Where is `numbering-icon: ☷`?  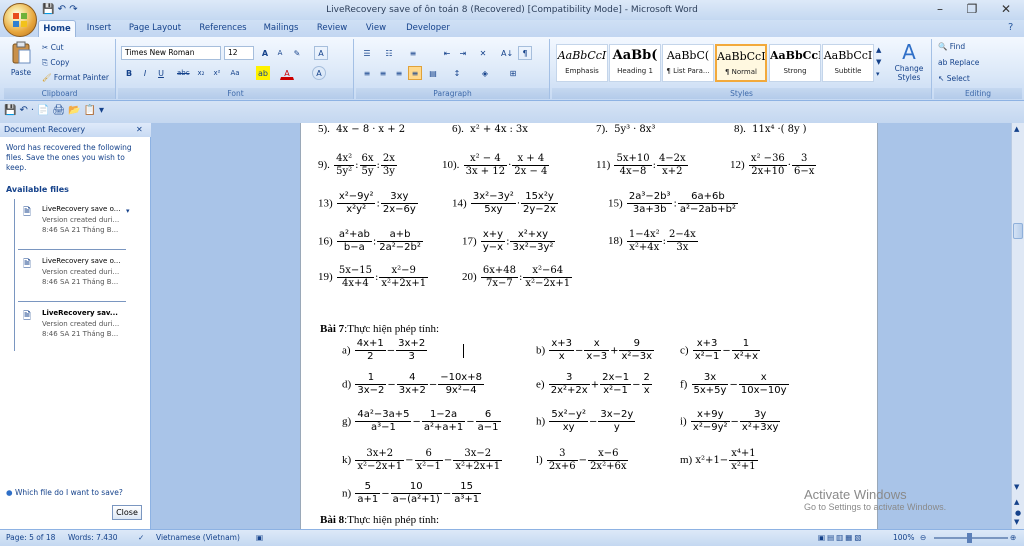 numbering-icon: ☷ is located at coordinates (389, 53).